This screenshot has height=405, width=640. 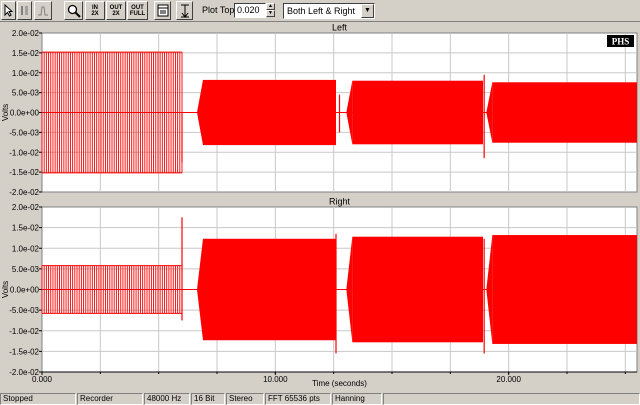 What do you see at coordinates (26, 228) in the screenshot?
I see `right-y-tick-label: 1.5e-02` at bounding box center [26, 228].